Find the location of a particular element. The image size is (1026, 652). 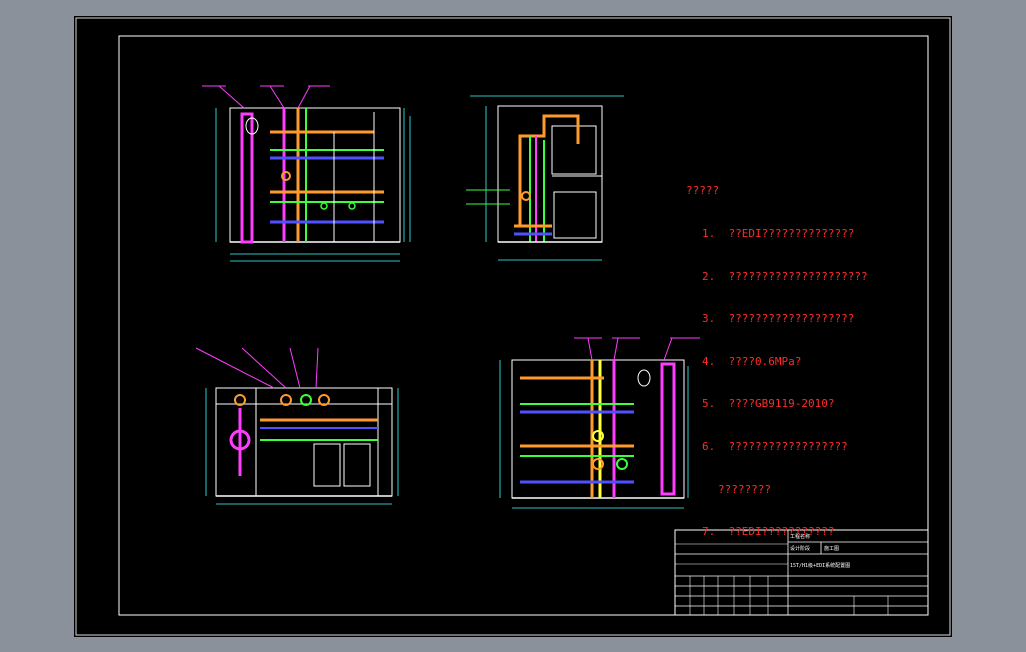

note-item-3: 3. ??????????????????? is located at coordinates (778, 319).